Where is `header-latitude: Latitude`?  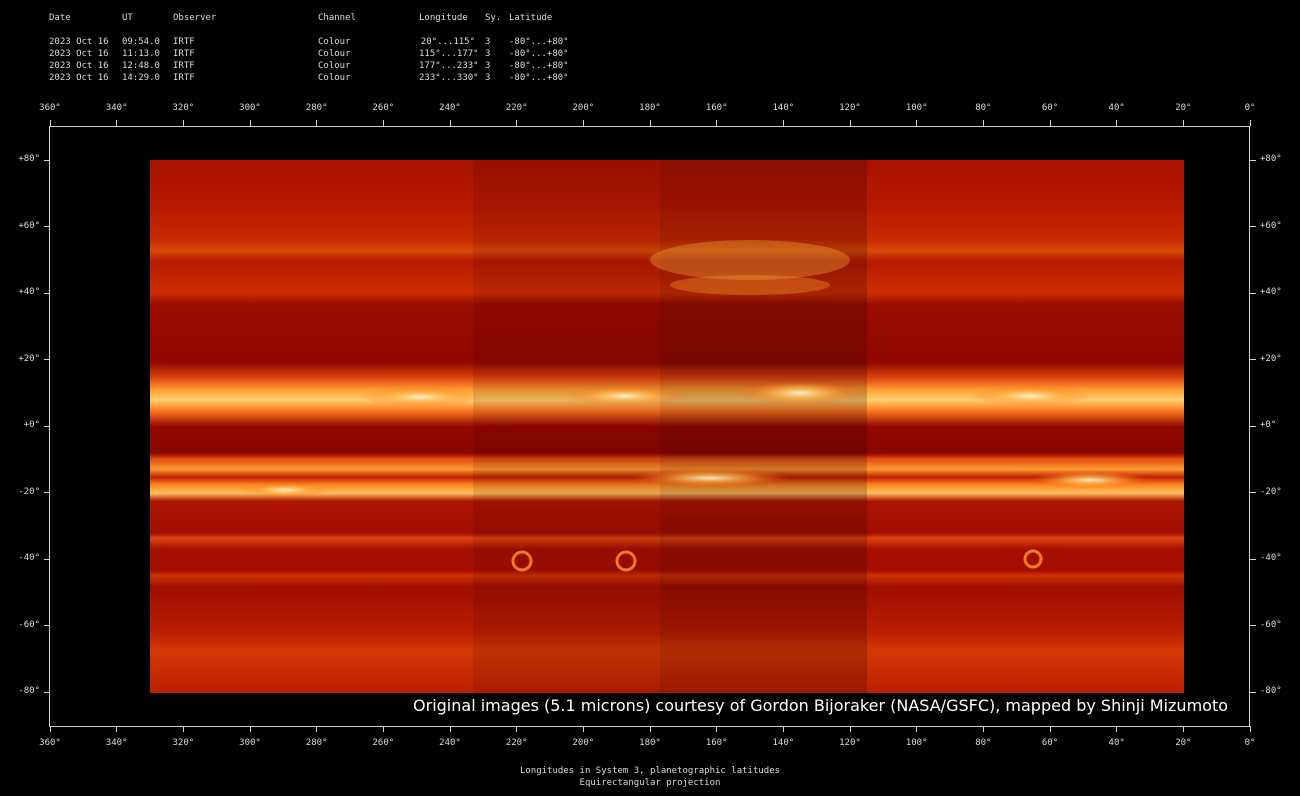 header-latitude: Latitude is located at coordinates (531, 18).